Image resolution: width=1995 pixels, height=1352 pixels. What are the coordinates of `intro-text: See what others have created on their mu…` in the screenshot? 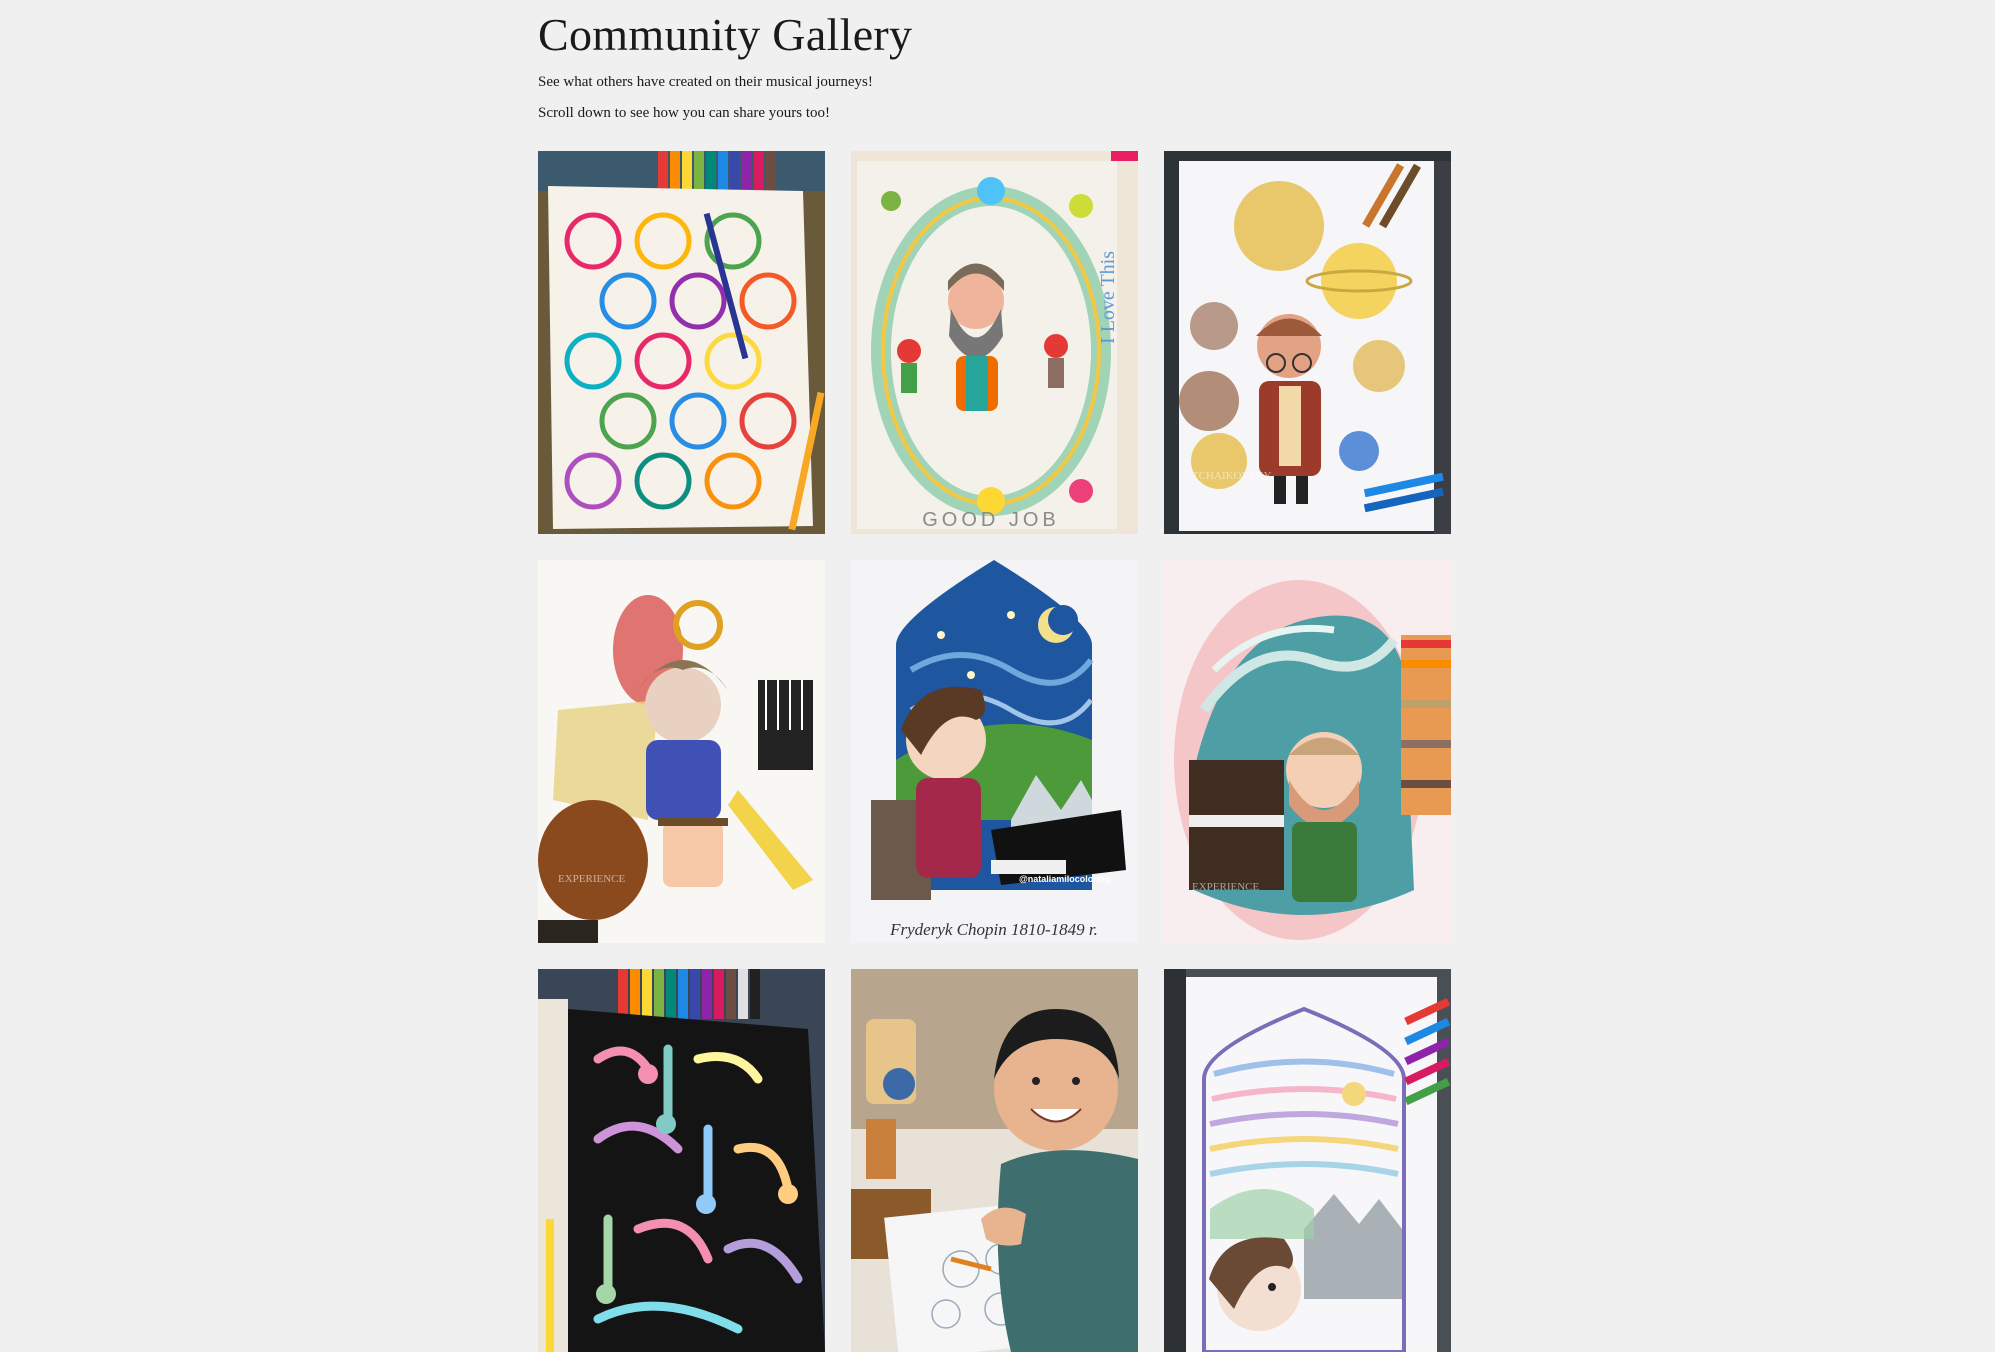 It's located at (705, 82).